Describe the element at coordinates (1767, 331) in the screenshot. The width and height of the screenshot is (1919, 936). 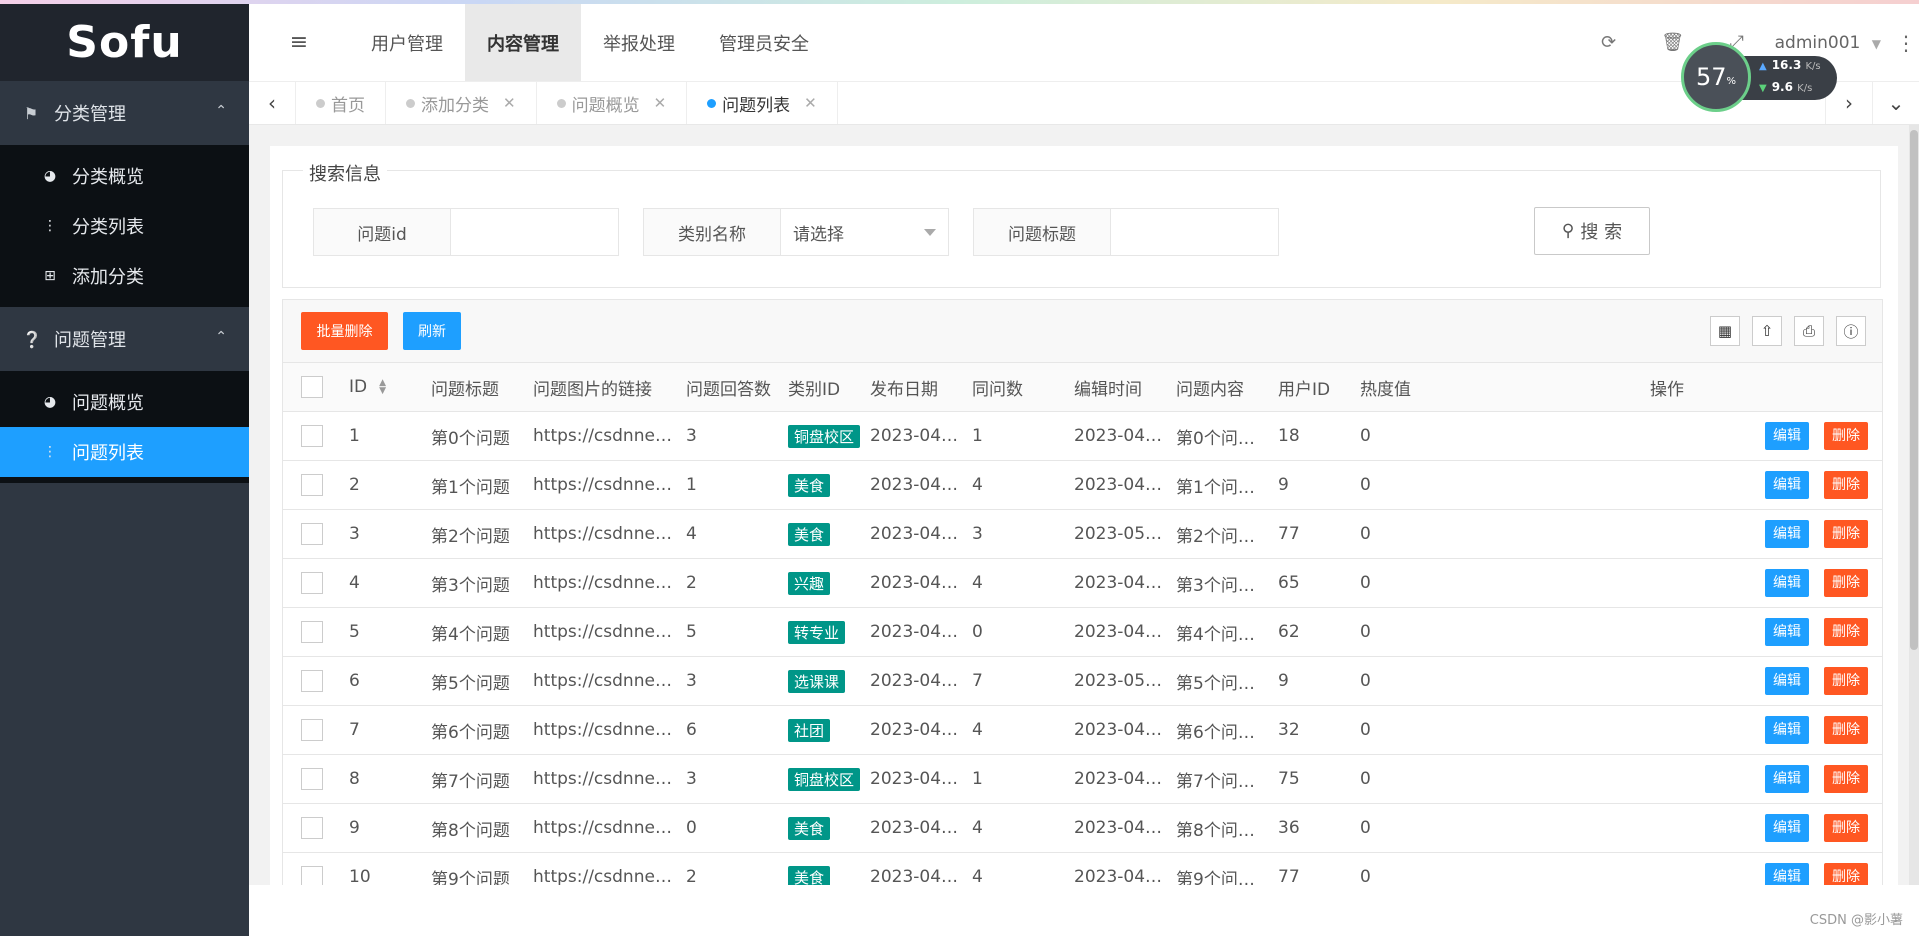
I see `export-icon: ⇧` at that location.